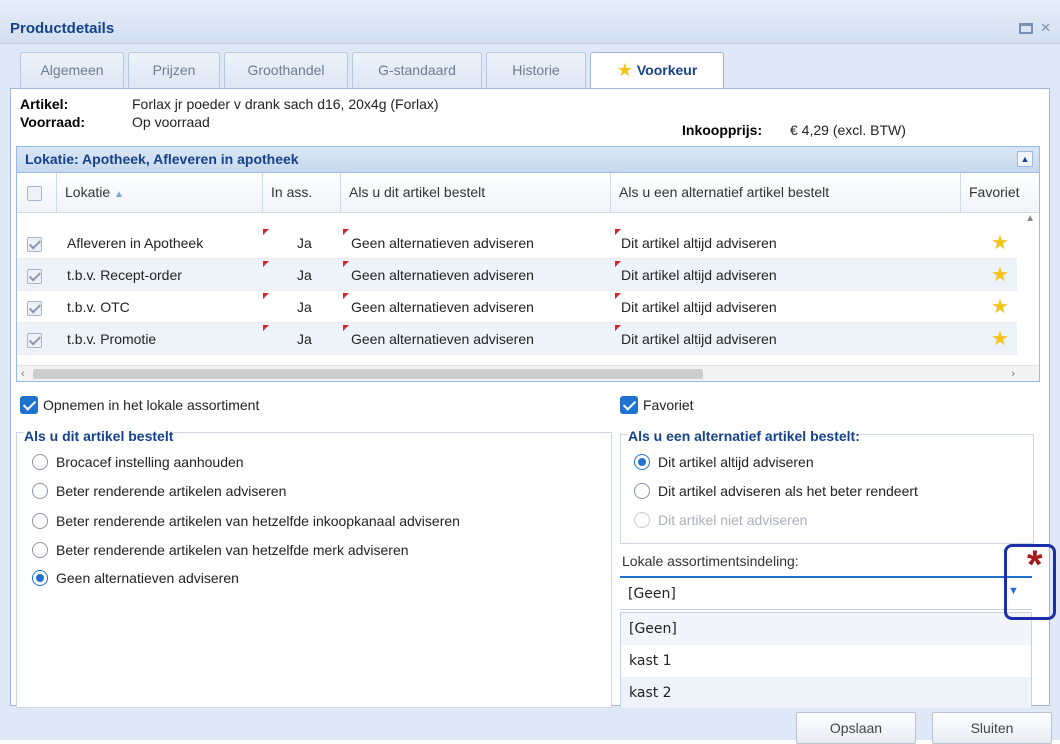 Image resolution: width=1060 pixels, height=744 pixels. What do you see at coordinates (667, 70) in the screenshot?
I see `tab-label: Voorkeur` at bounding box center [667, 70].